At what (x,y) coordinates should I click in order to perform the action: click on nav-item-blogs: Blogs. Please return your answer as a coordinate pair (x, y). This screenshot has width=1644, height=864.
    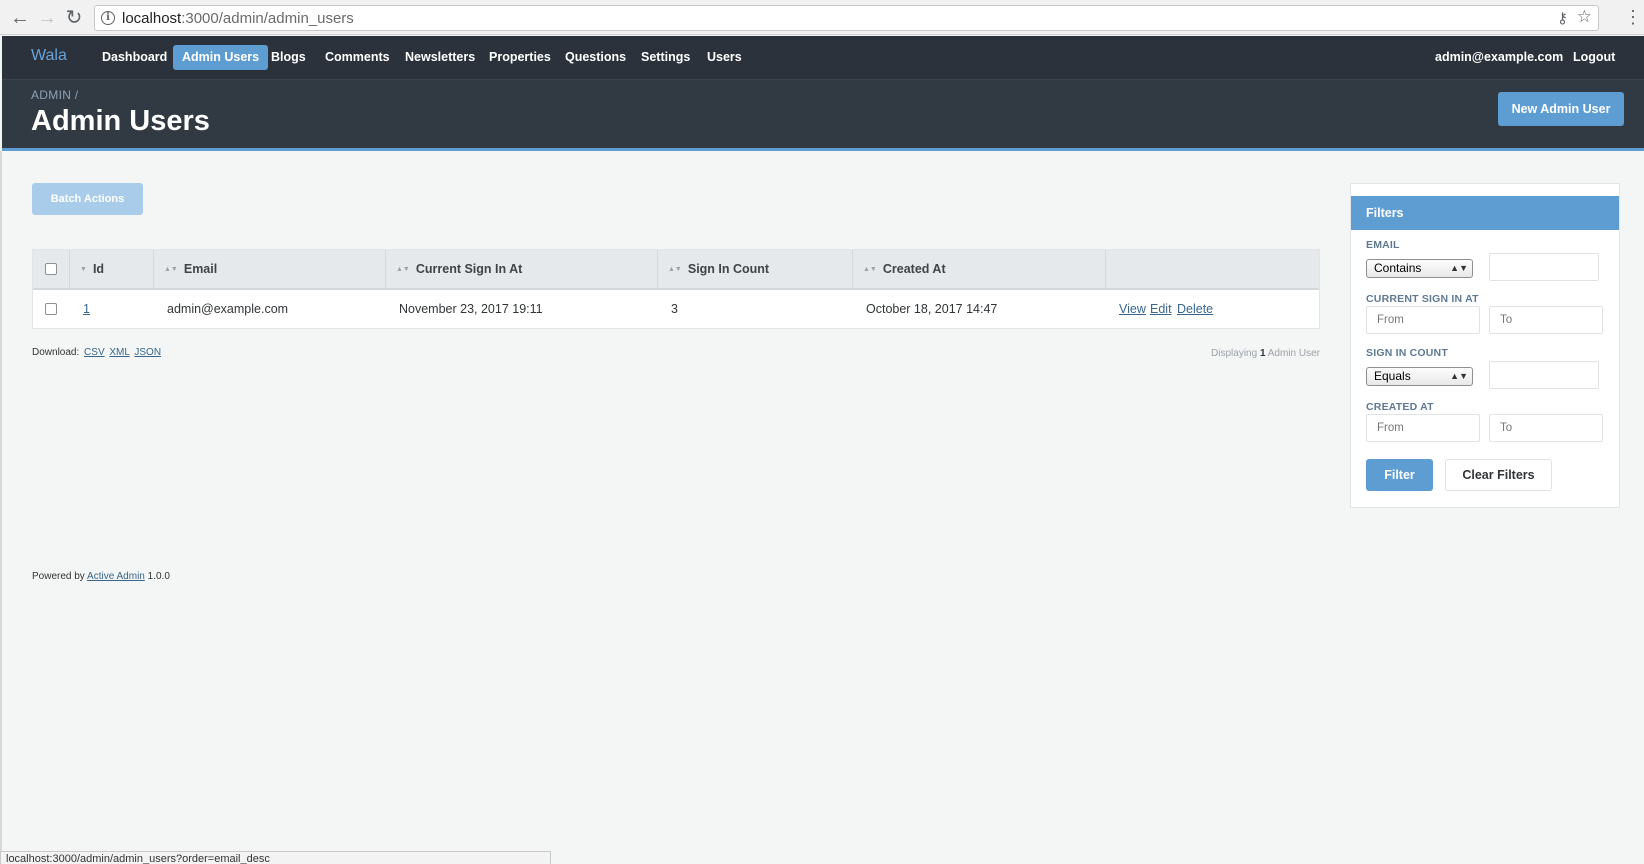
    Looking at the image, I should click on (288, 57).